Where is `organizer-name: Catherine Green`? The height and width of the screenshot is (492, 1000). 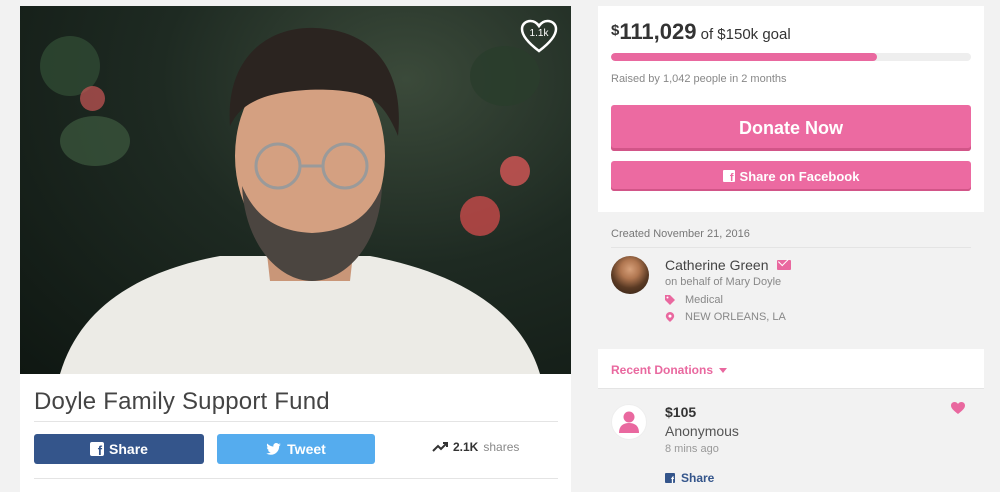 organizer-name: Catherine Green is located at coordinates (717, 265).